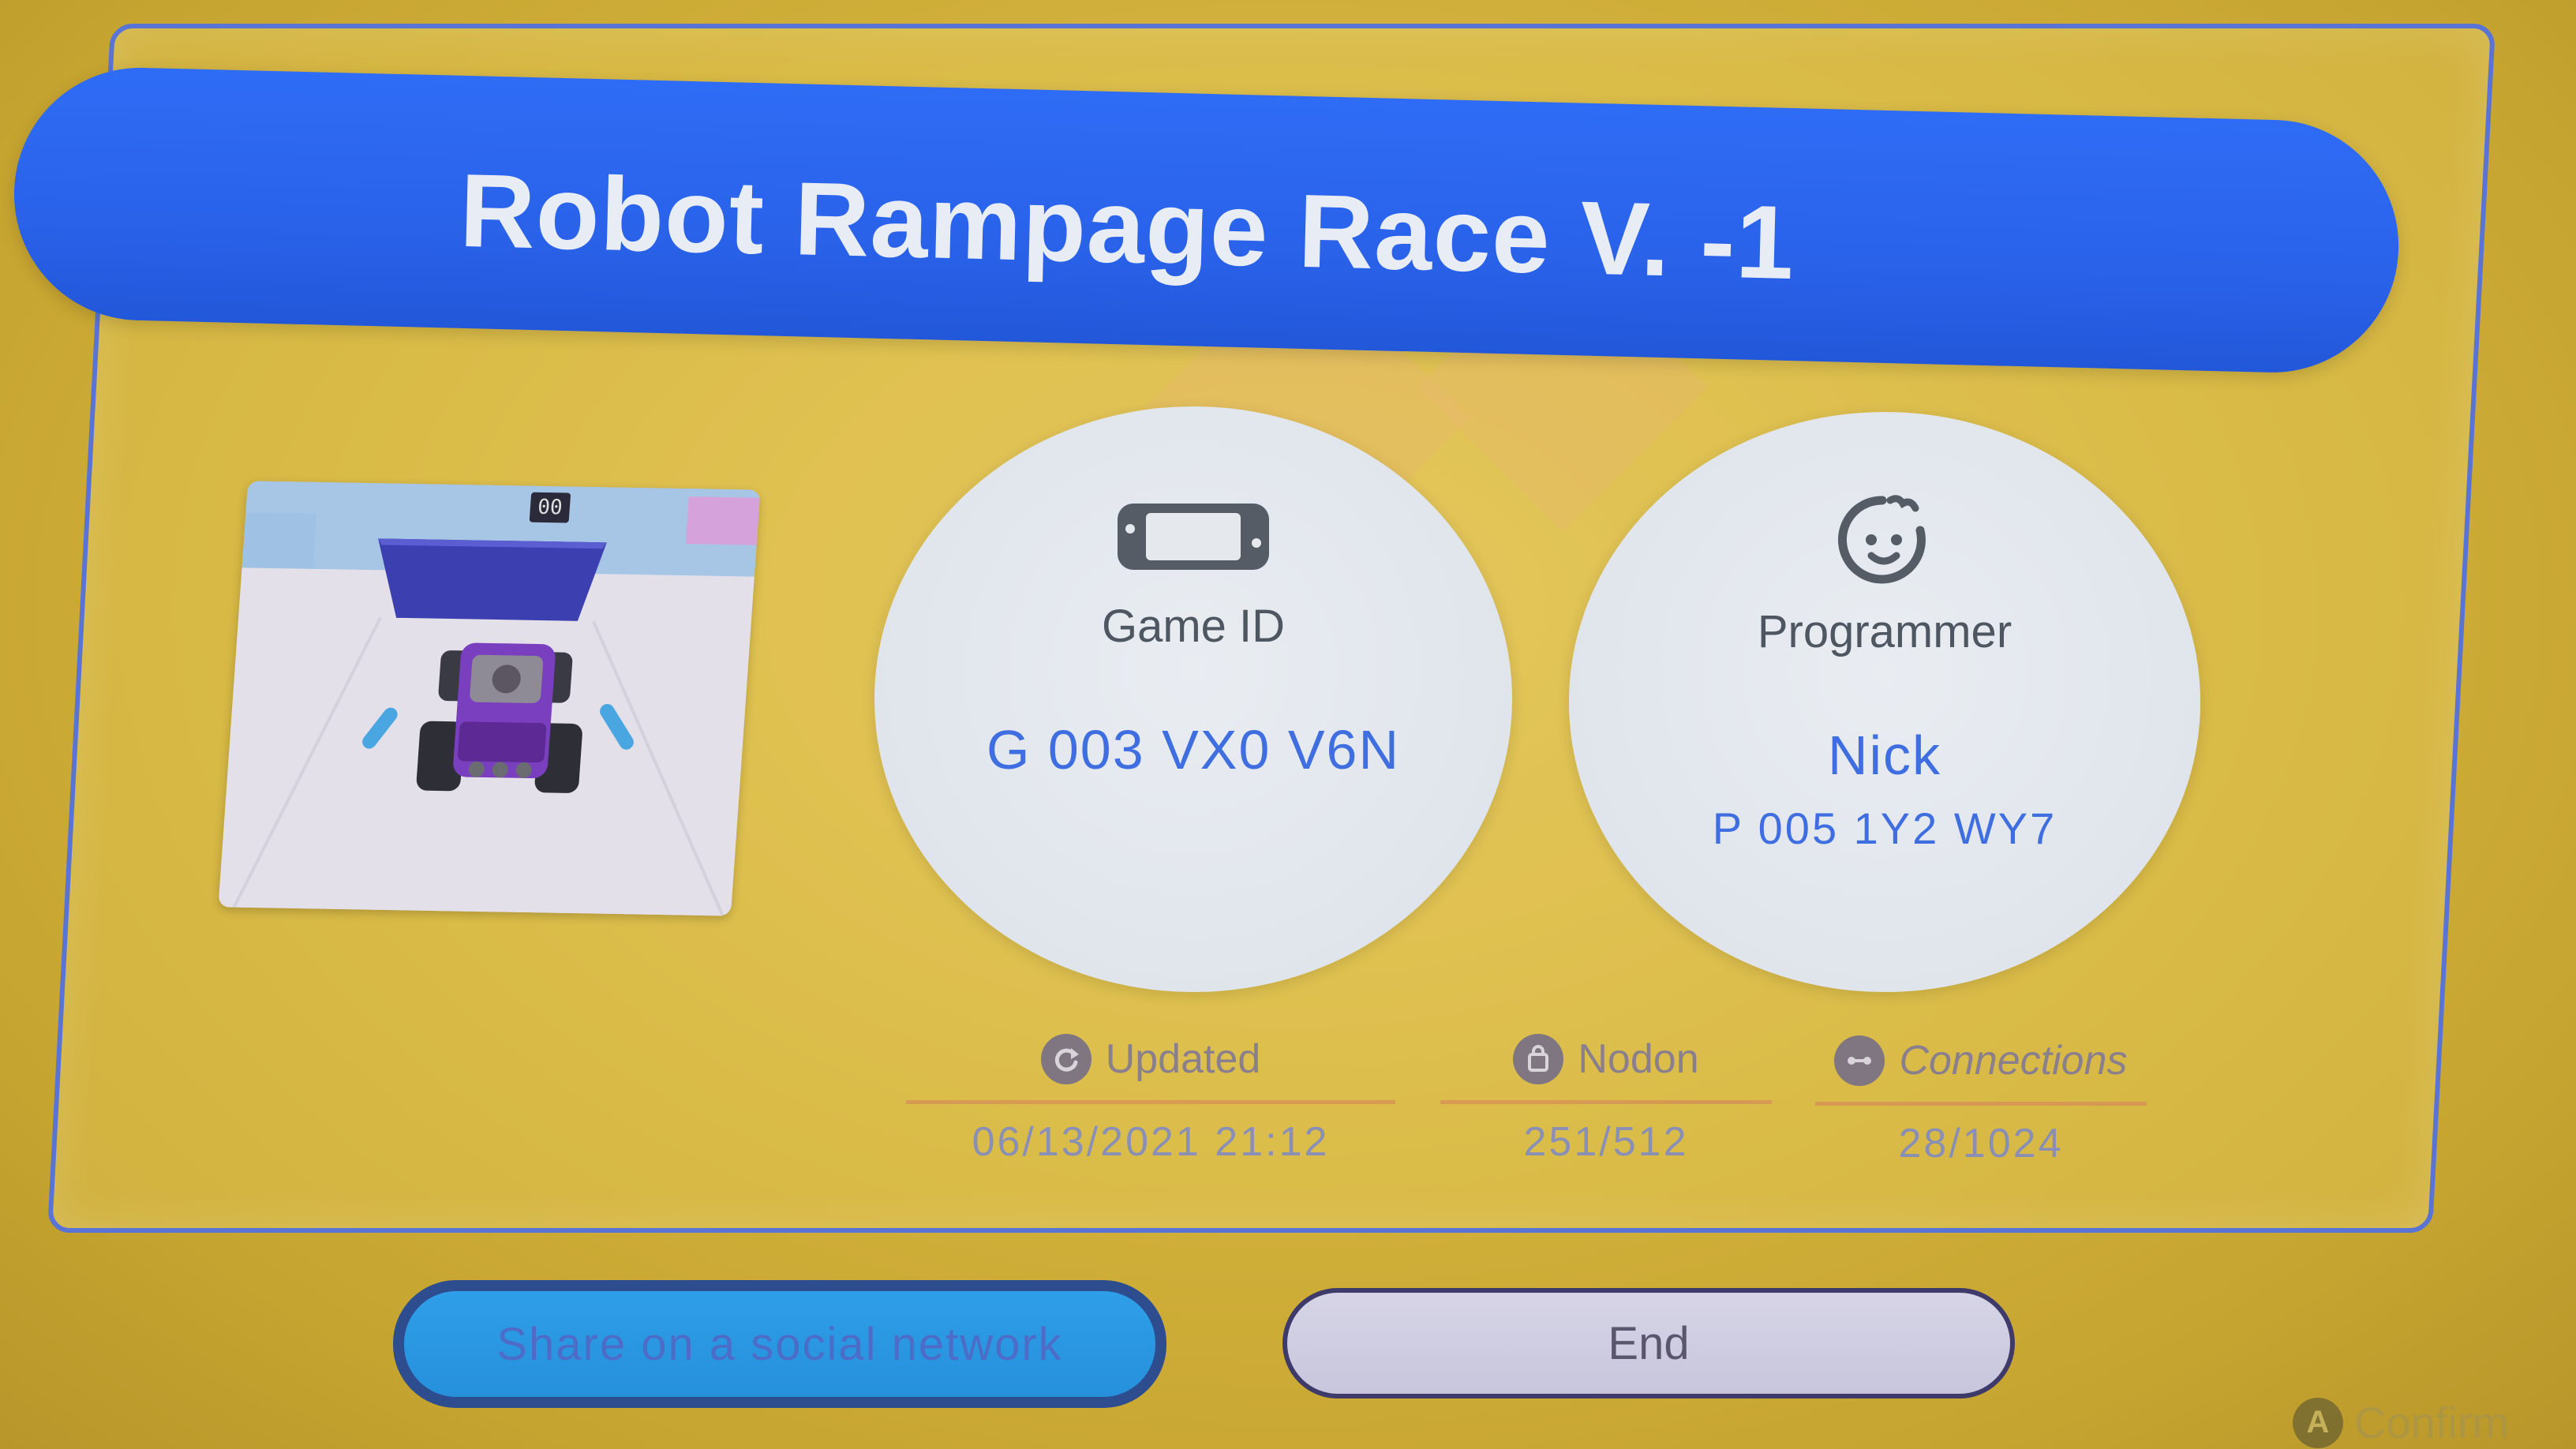 The image size is (2576, 1449). I want to click on programmer-name: Nick, so click(1884, 755).